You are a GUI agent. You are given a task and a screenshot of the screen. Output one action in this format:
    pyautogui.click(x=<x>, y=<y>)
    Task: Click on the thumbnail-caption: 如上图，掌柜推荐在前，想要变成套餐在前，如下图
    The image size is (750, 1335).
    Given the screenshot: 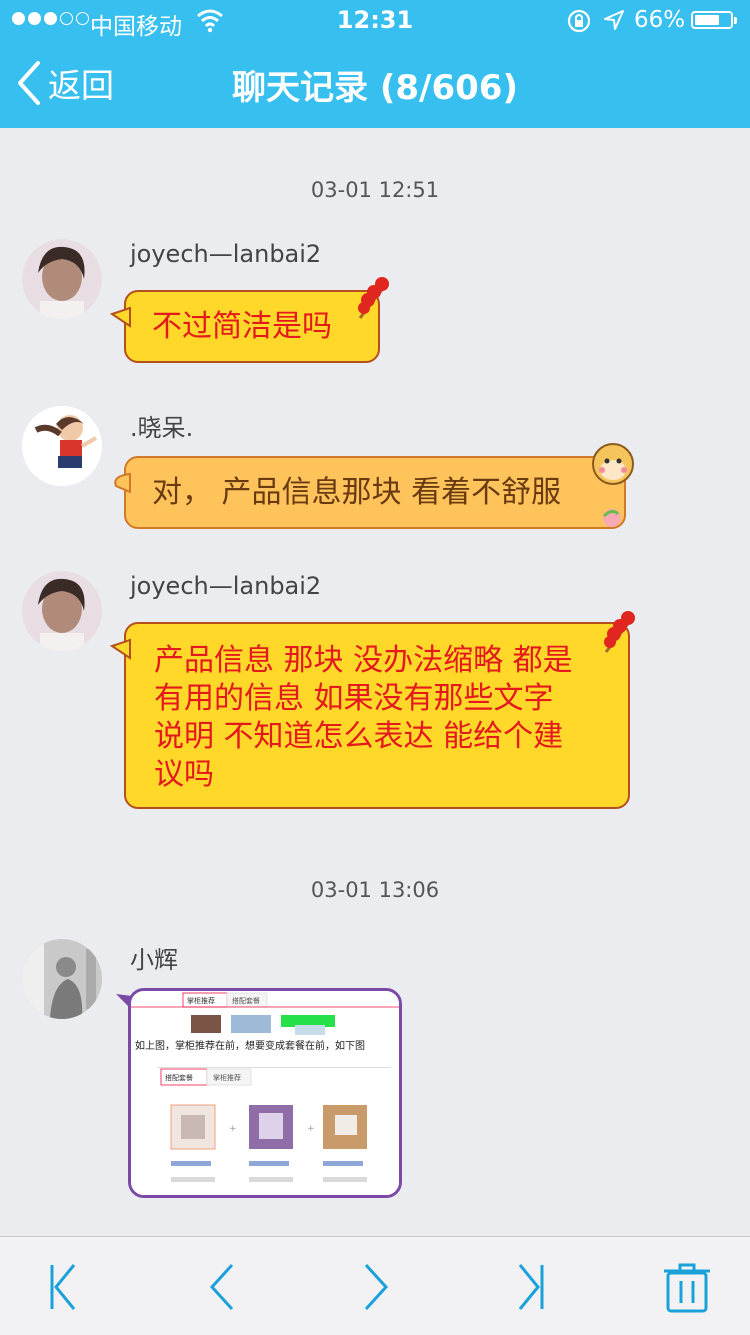 What is the action you would take?
    pyautogui.click(x=250, y=1046)
    